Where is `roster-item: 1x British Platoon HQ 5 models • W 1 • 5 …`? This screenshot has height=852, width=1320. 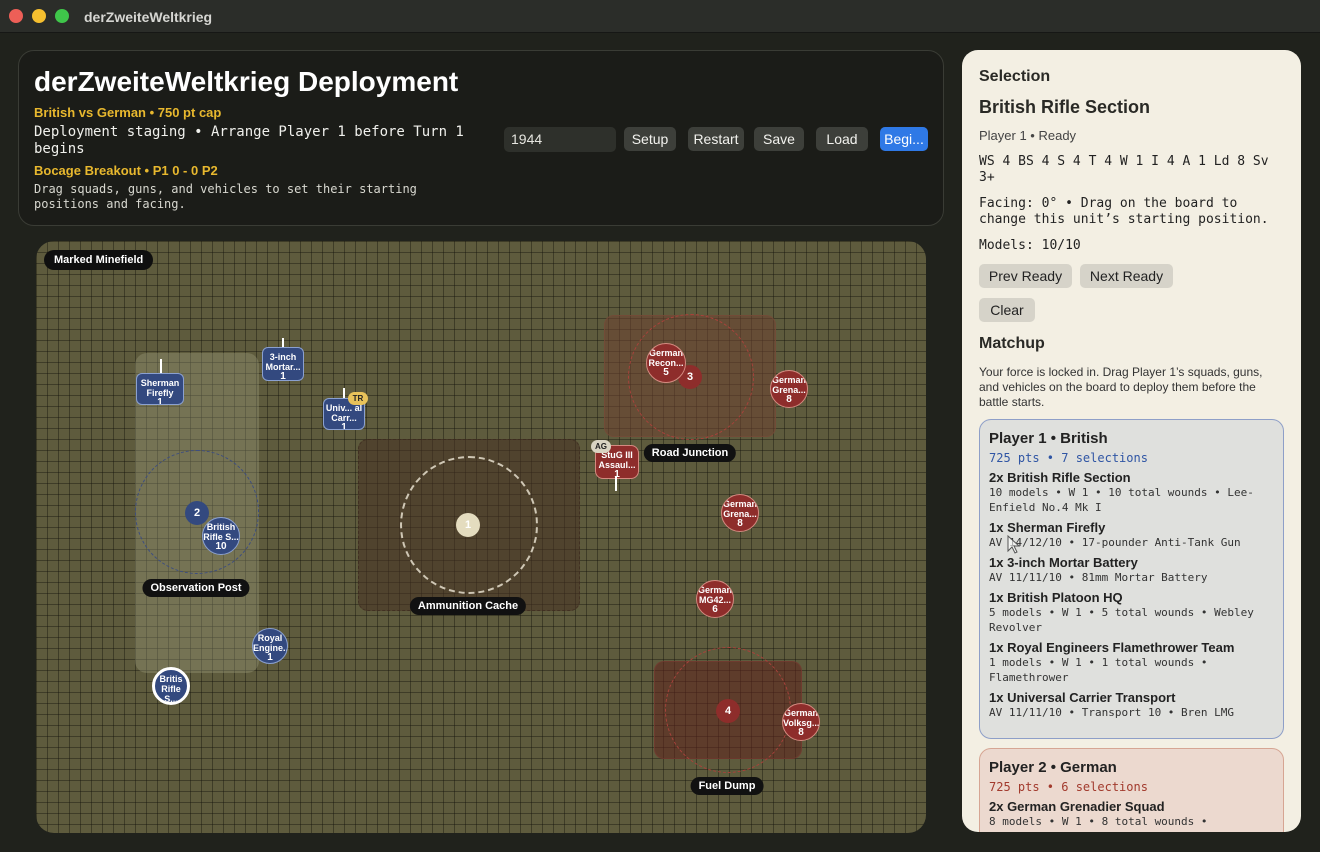 roster-item: 1x British Platoon HQ 5 models • W 1 • 5 … is located at coordinates (1121, 612).